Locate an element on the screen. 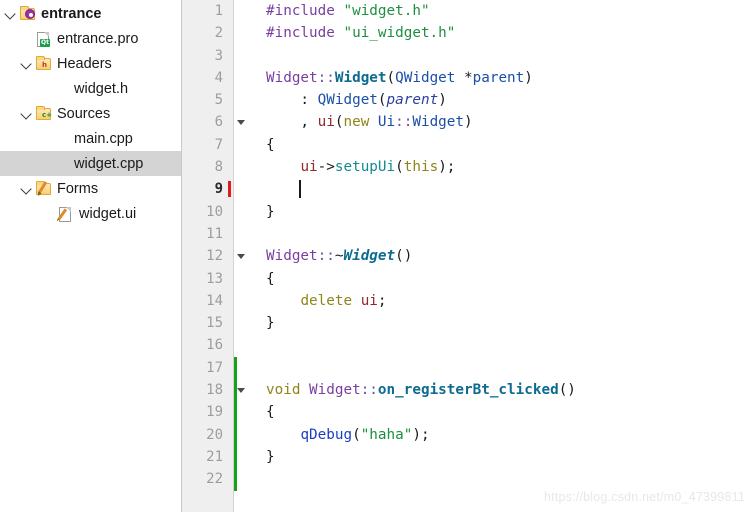 This screenshot has width=751, height=512. tree-item-label: entrance is located at coordinates (71, 13).